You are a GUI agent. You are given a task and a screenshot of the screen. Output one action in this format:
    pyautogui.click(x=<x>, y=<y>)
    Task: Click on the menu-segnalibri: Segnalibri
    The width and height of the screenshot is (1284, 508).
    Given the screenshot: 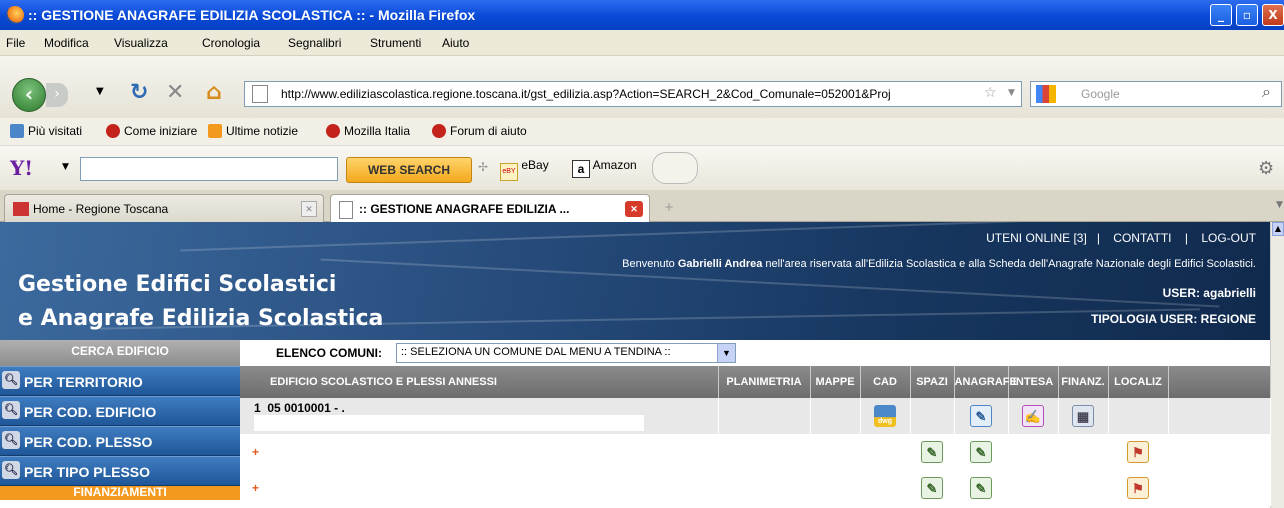 What is the action you would take?
    pyautogui.click(x=314, y=43)
    